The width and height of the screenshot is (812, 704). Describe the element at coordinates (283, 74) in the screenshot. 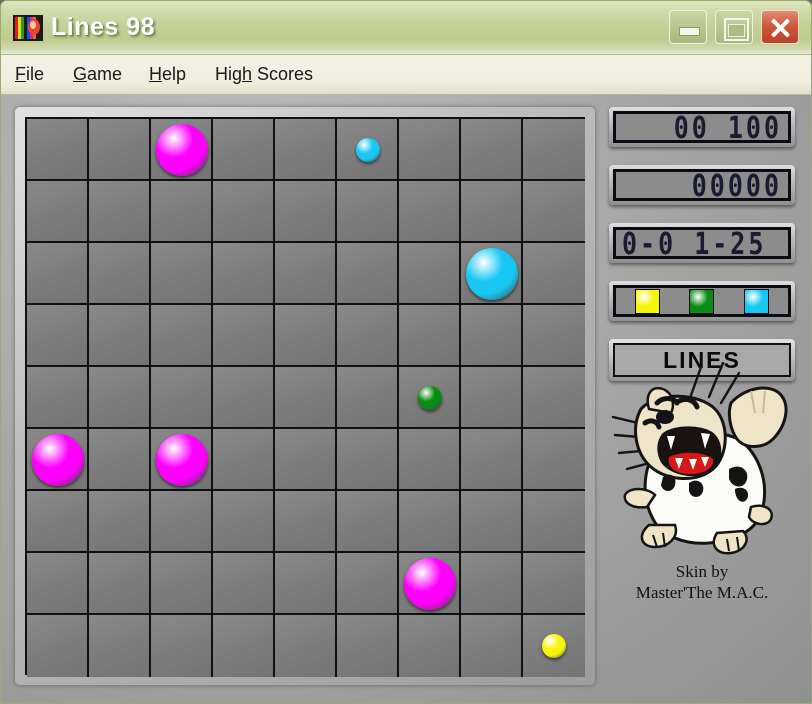

I see `menu-item-high-scores-rest: Scores` at that location.